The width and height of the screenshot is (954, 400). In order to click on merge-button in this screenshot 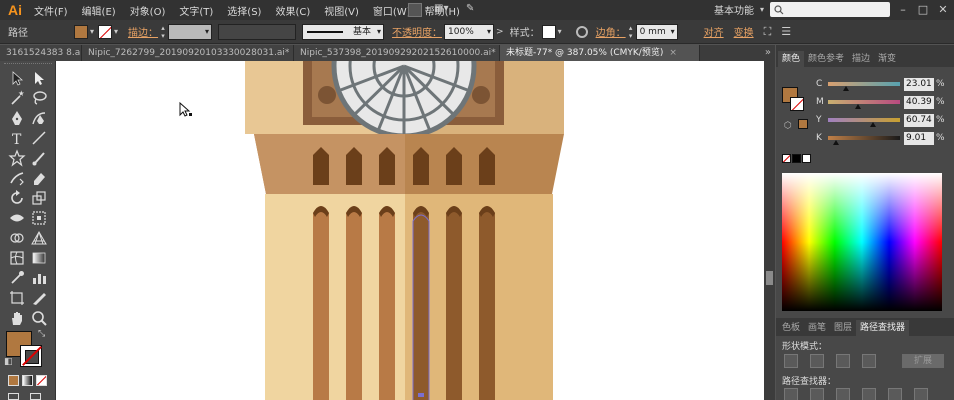, I will do `click(843, 394)`.